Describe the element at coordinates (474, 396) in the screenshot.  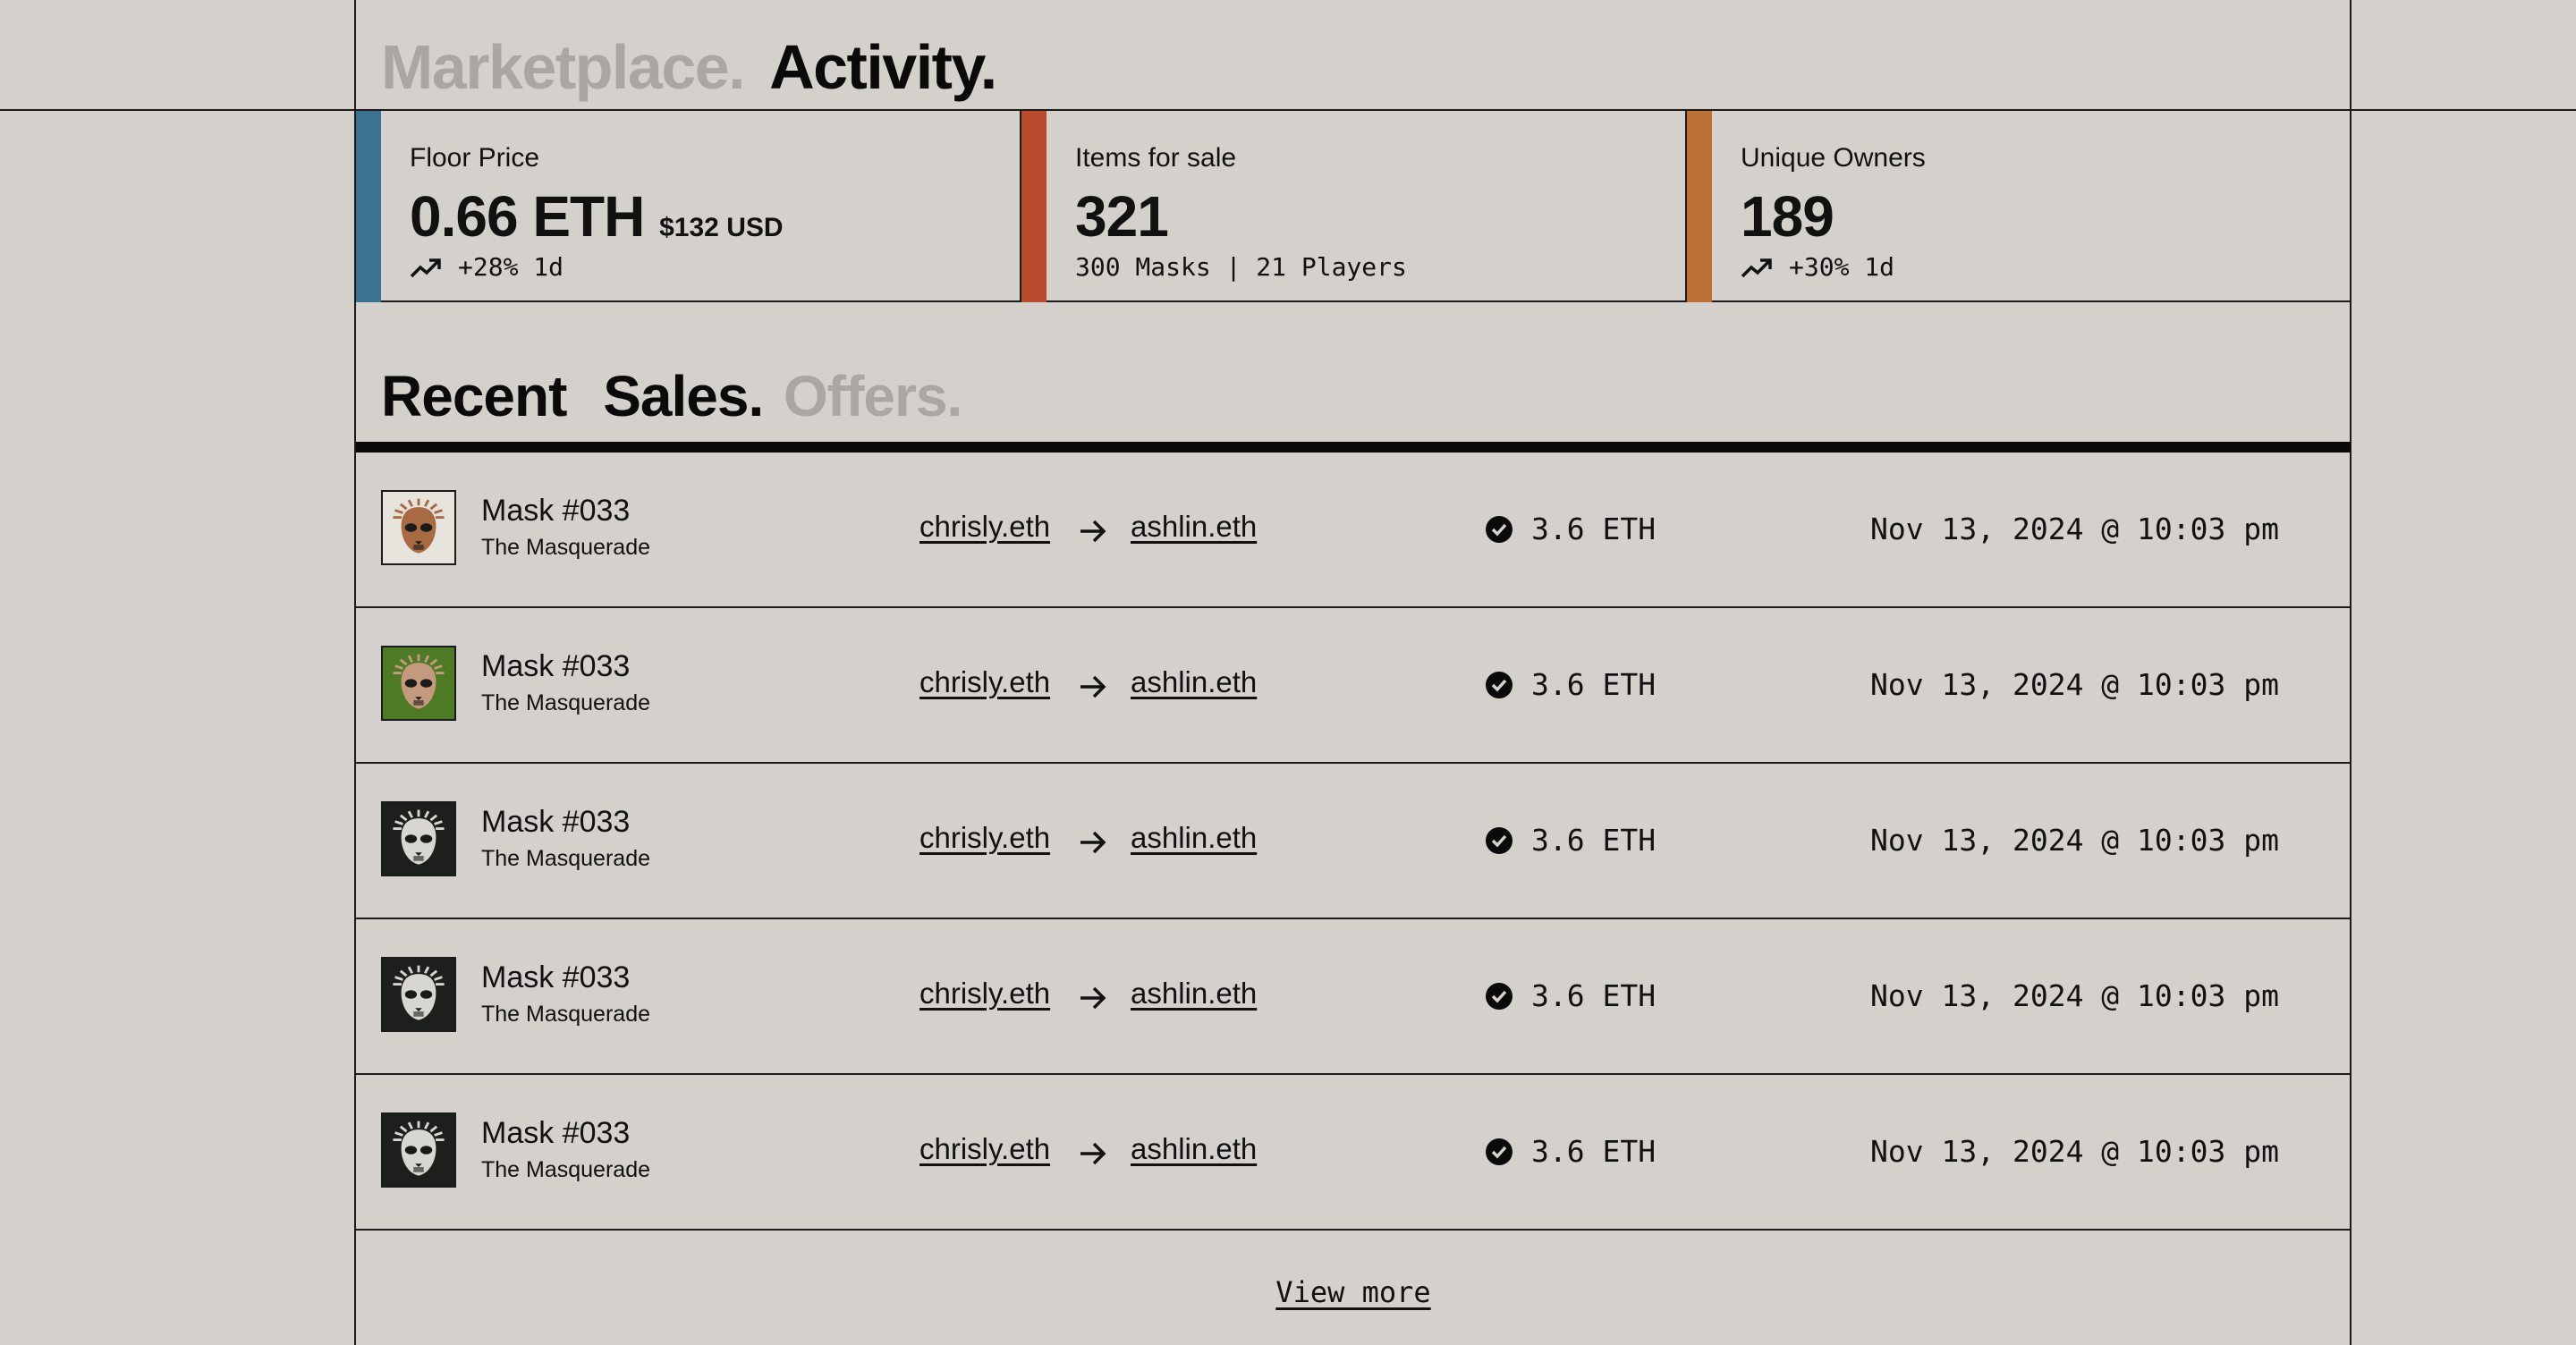
I see `recent-label: Recent` at that location.